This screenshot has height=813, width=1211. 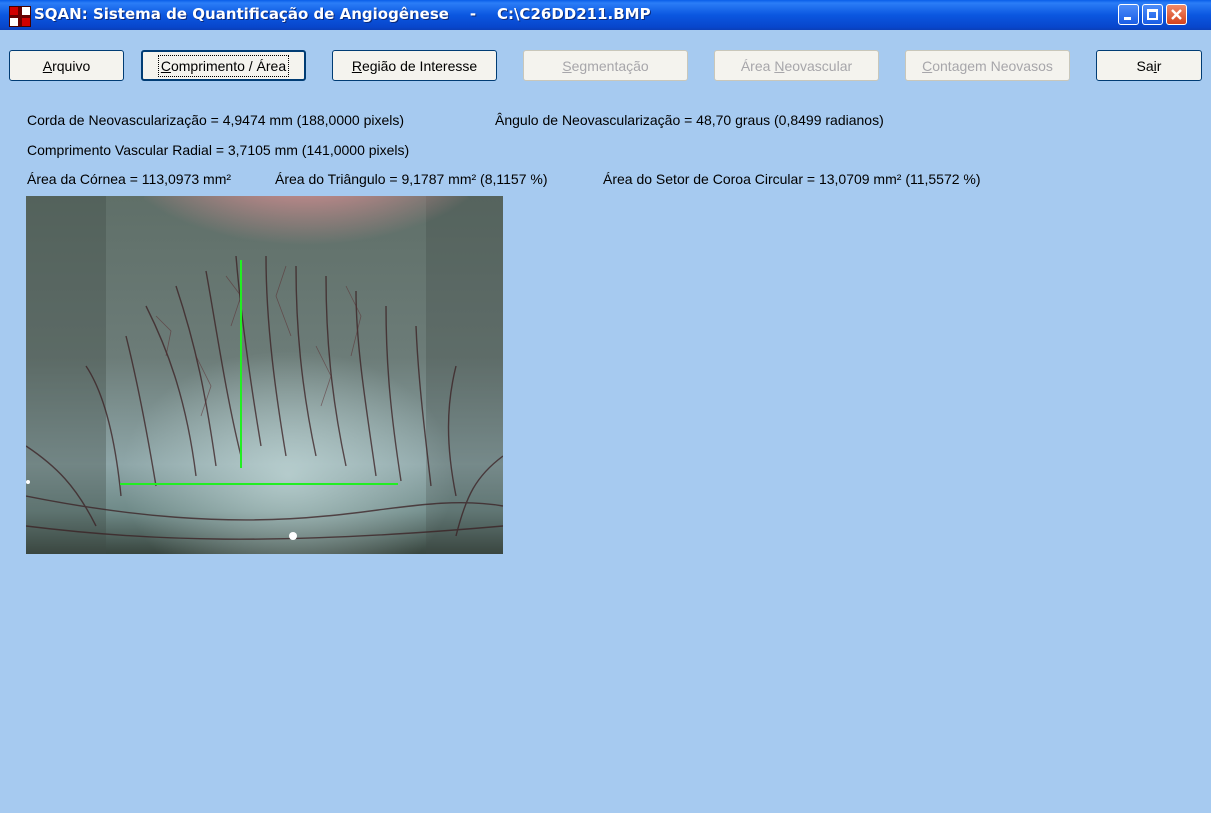 I want to click on comprimento-area-label: Comprimento / Área, so click(x=223, y=65).